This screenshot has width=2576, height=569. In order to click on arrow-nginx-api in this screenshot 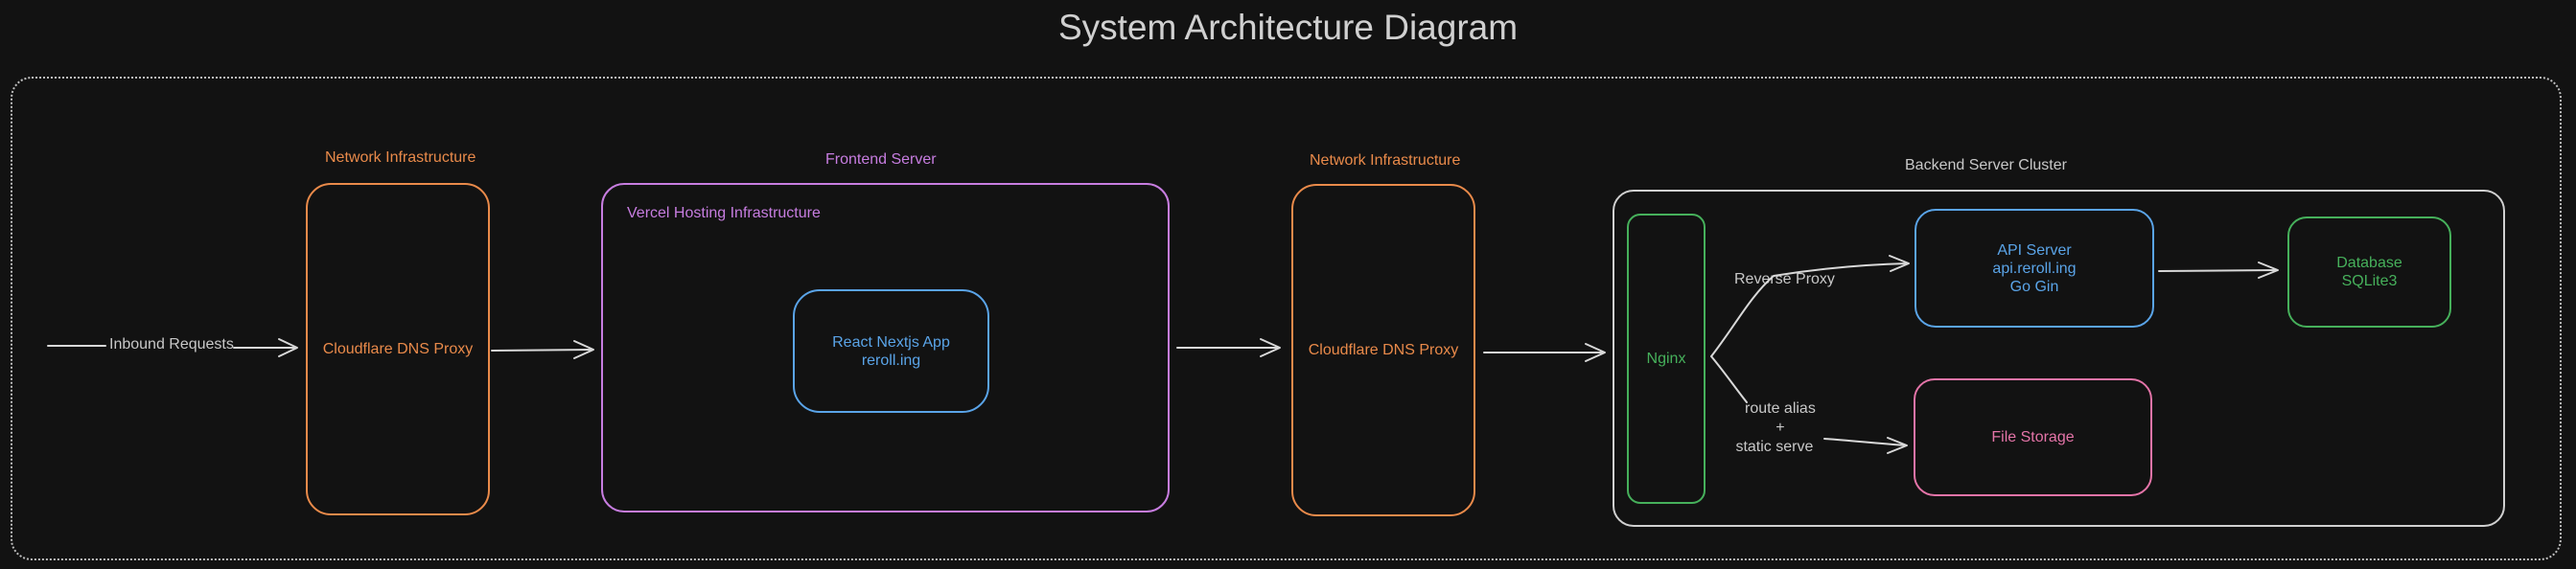, I will do `click(1810, 309)`.